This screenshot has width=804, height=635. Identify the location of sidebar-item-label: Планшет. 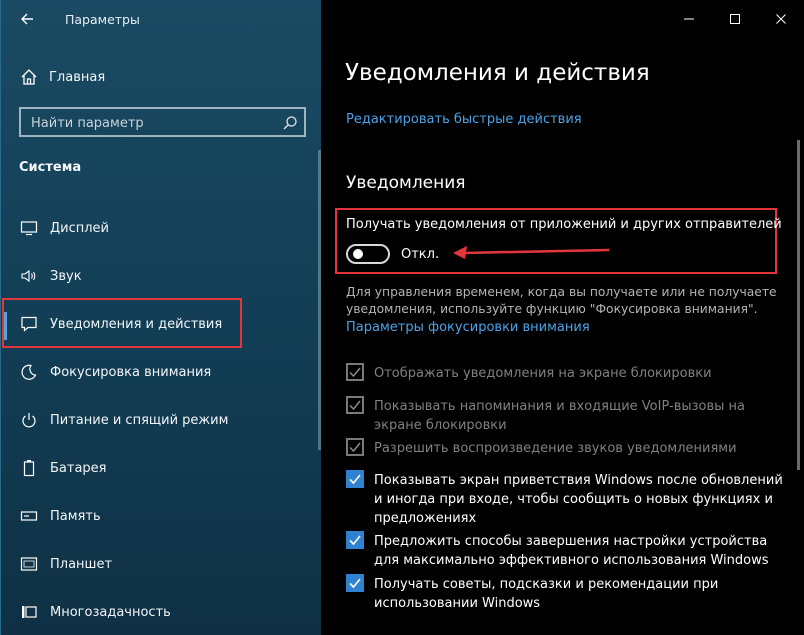
(81, 564).